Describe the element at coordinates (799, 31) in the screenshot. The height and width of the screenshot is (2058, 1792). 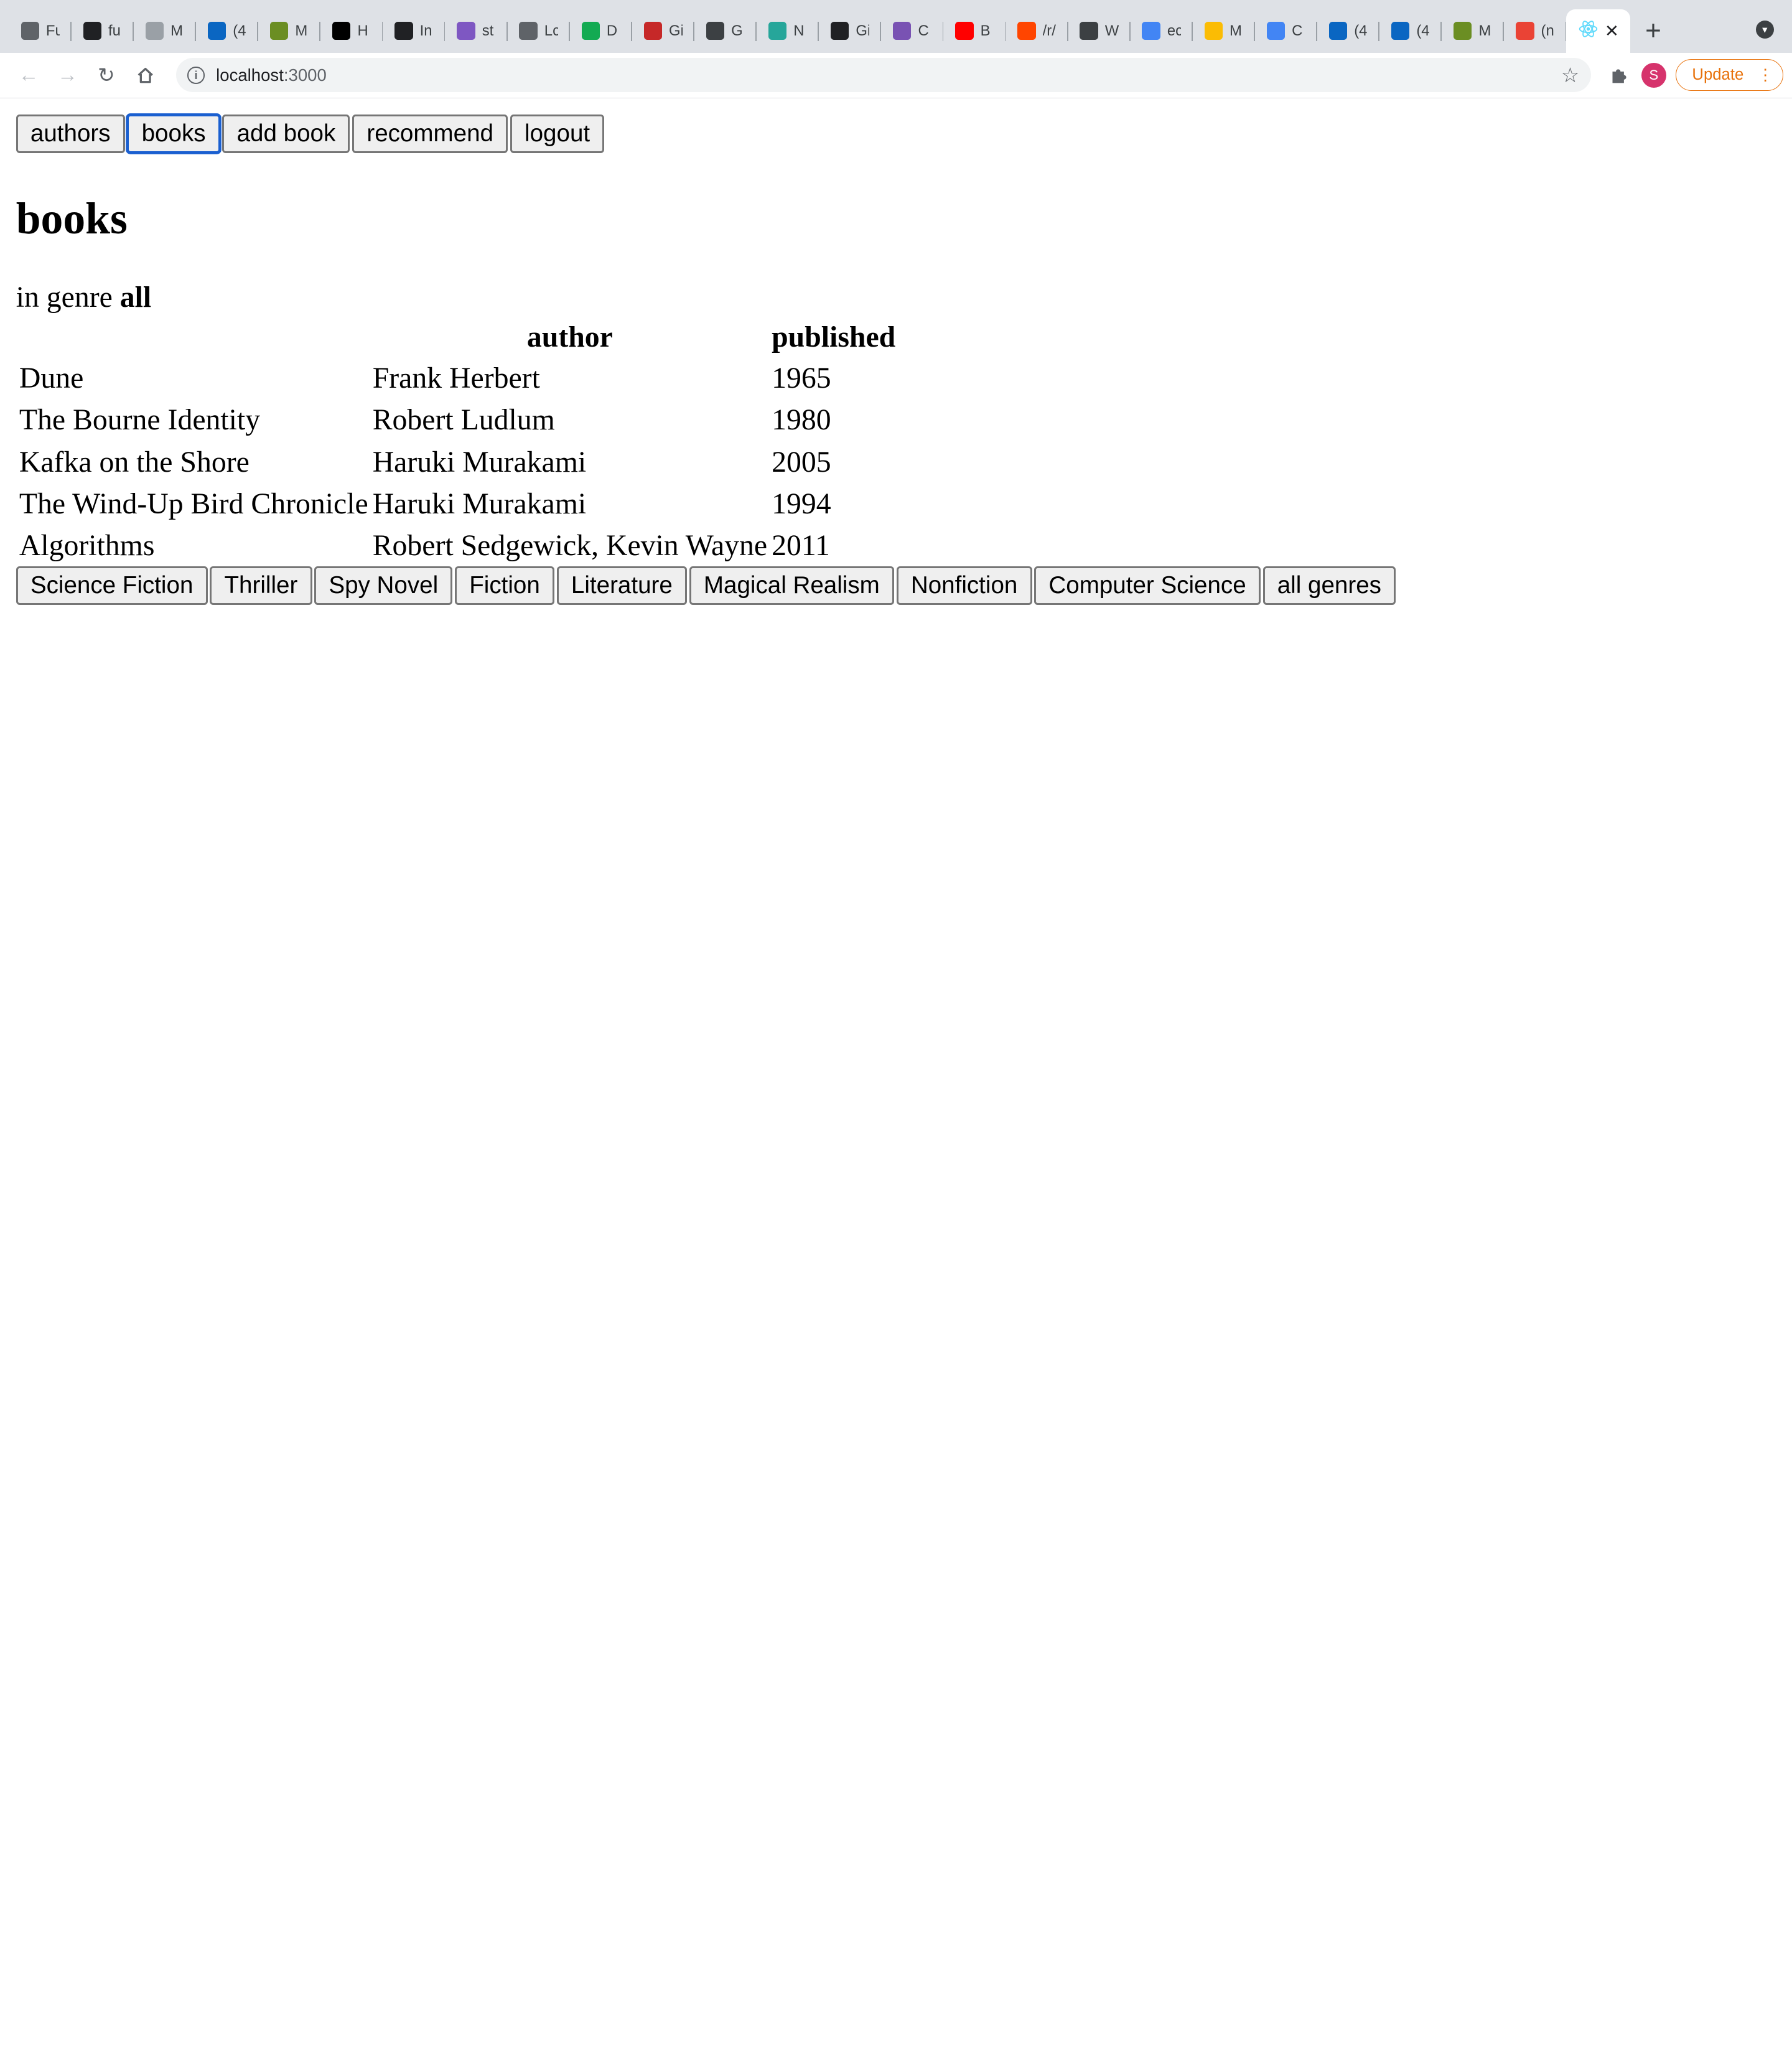
I see `tab-title: N` at that location.